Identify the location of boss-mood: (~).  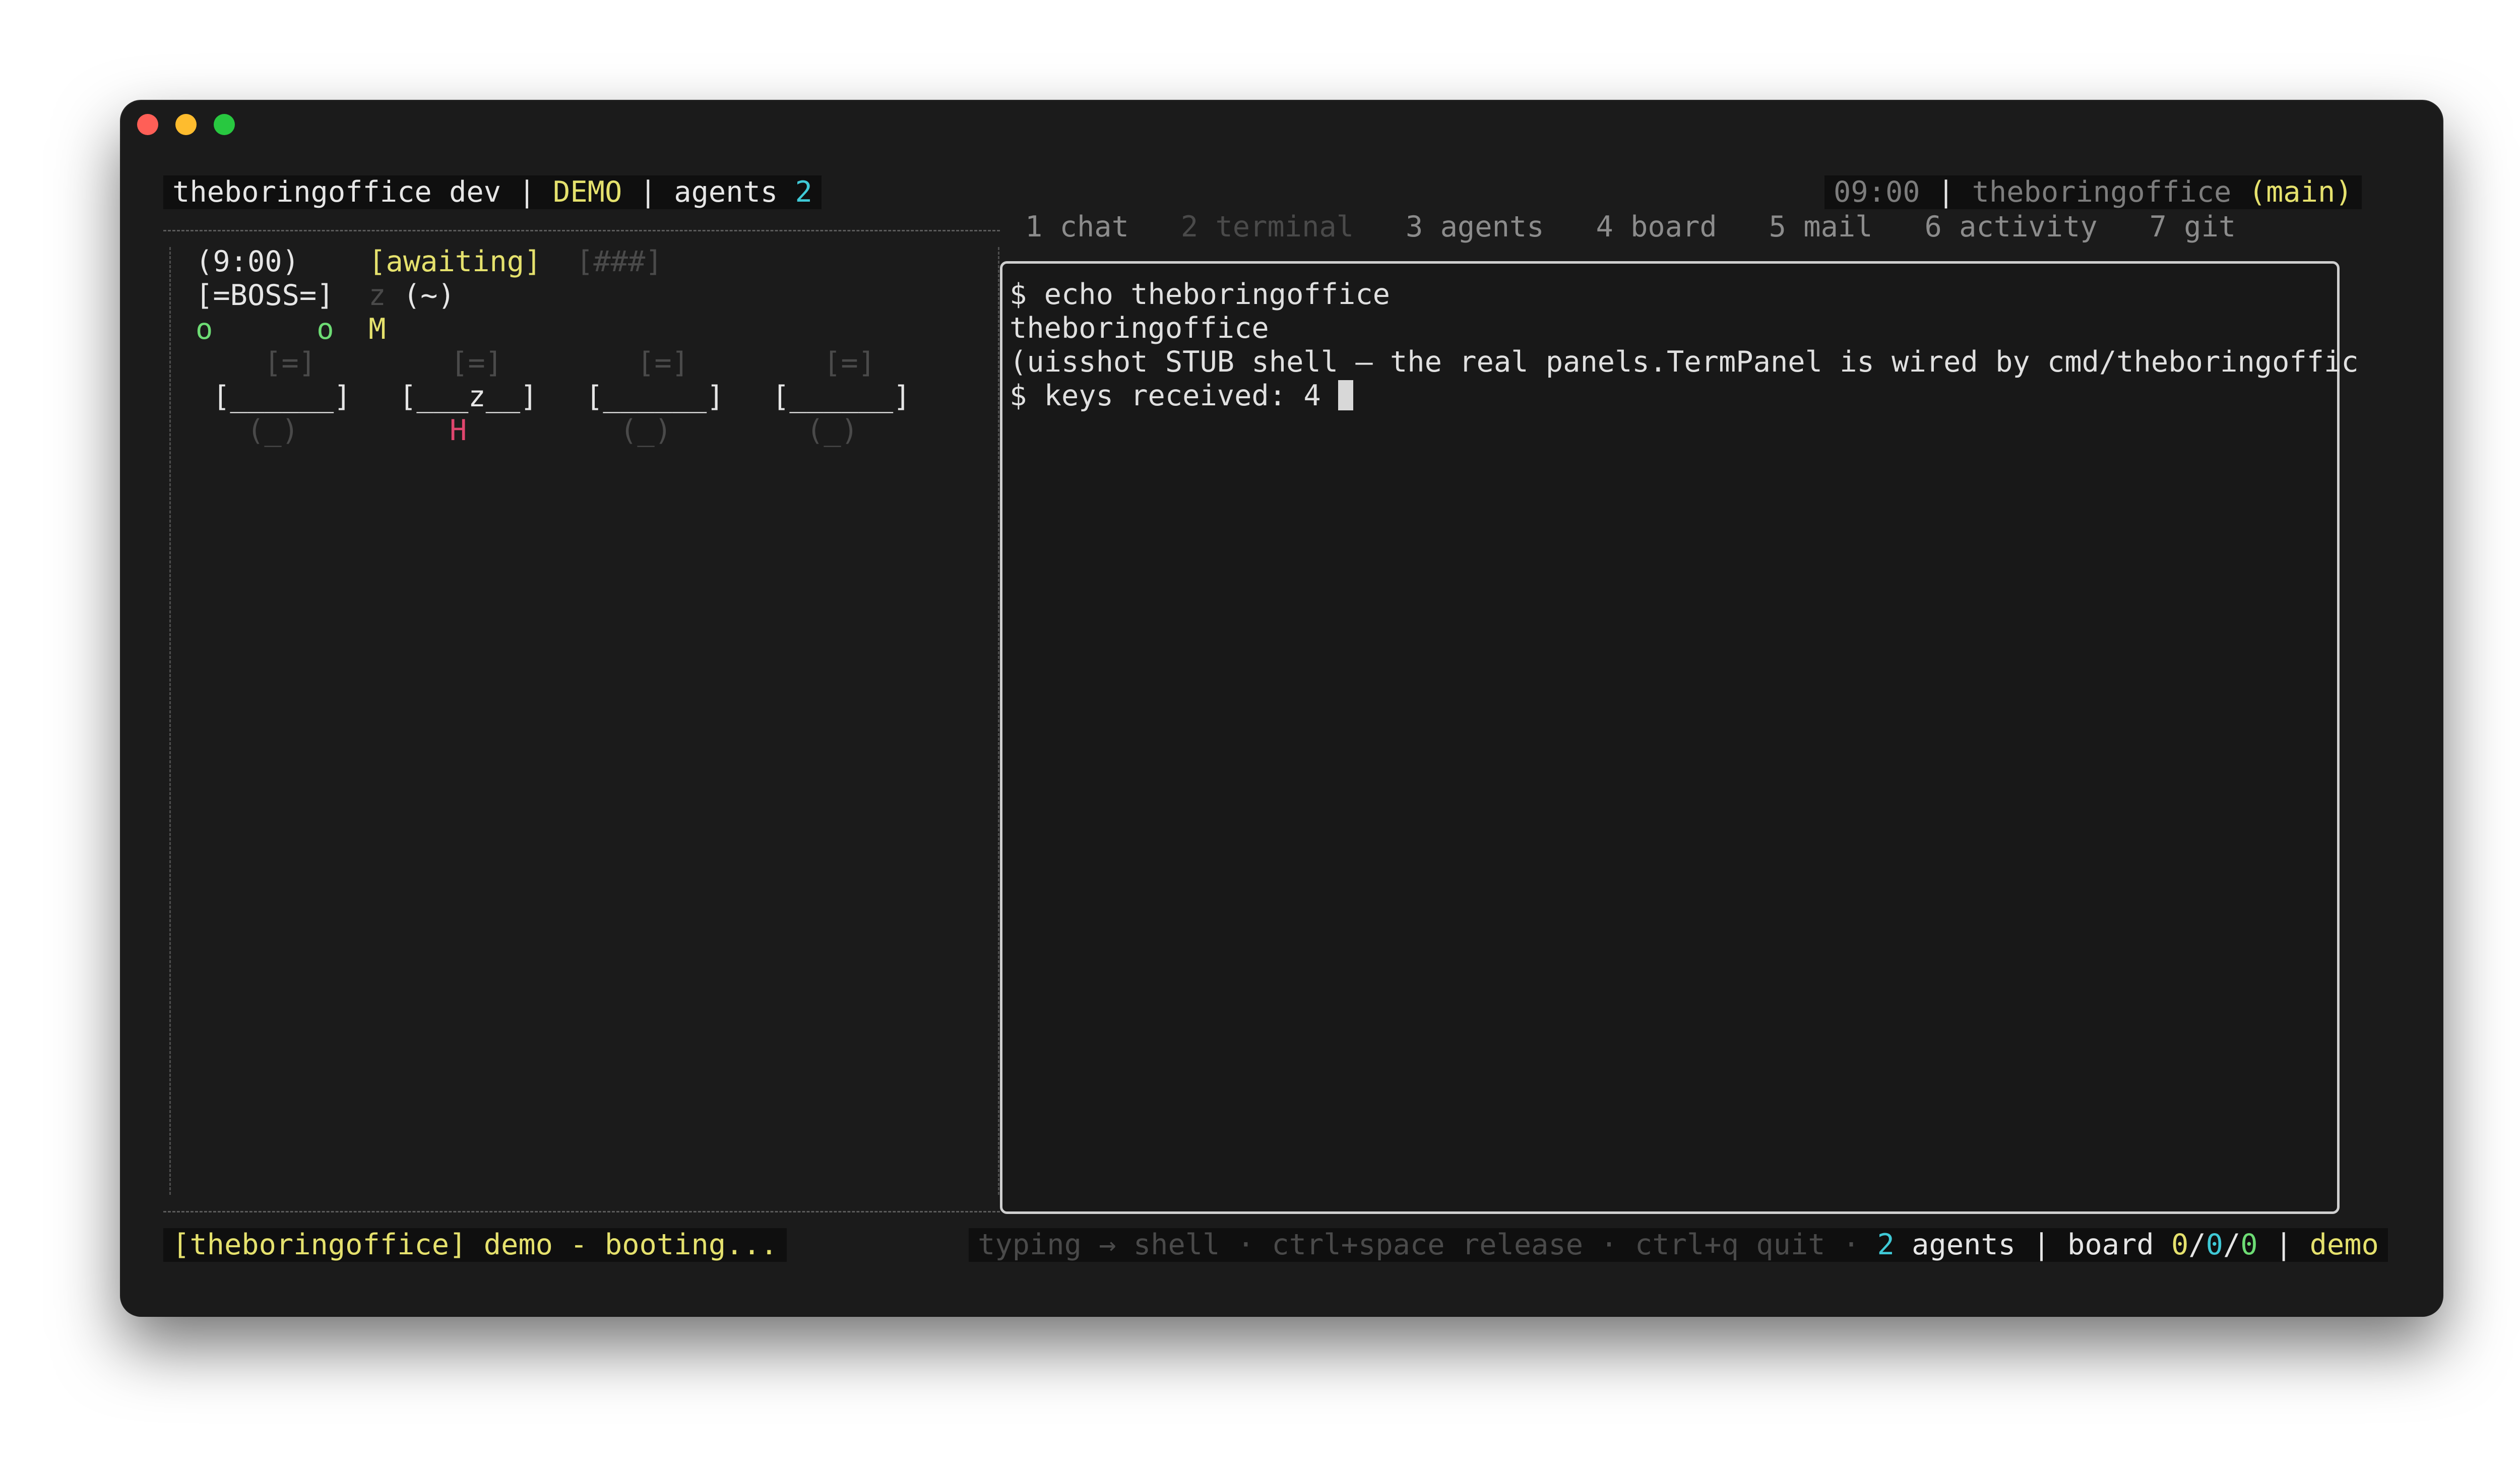
(429, 295).